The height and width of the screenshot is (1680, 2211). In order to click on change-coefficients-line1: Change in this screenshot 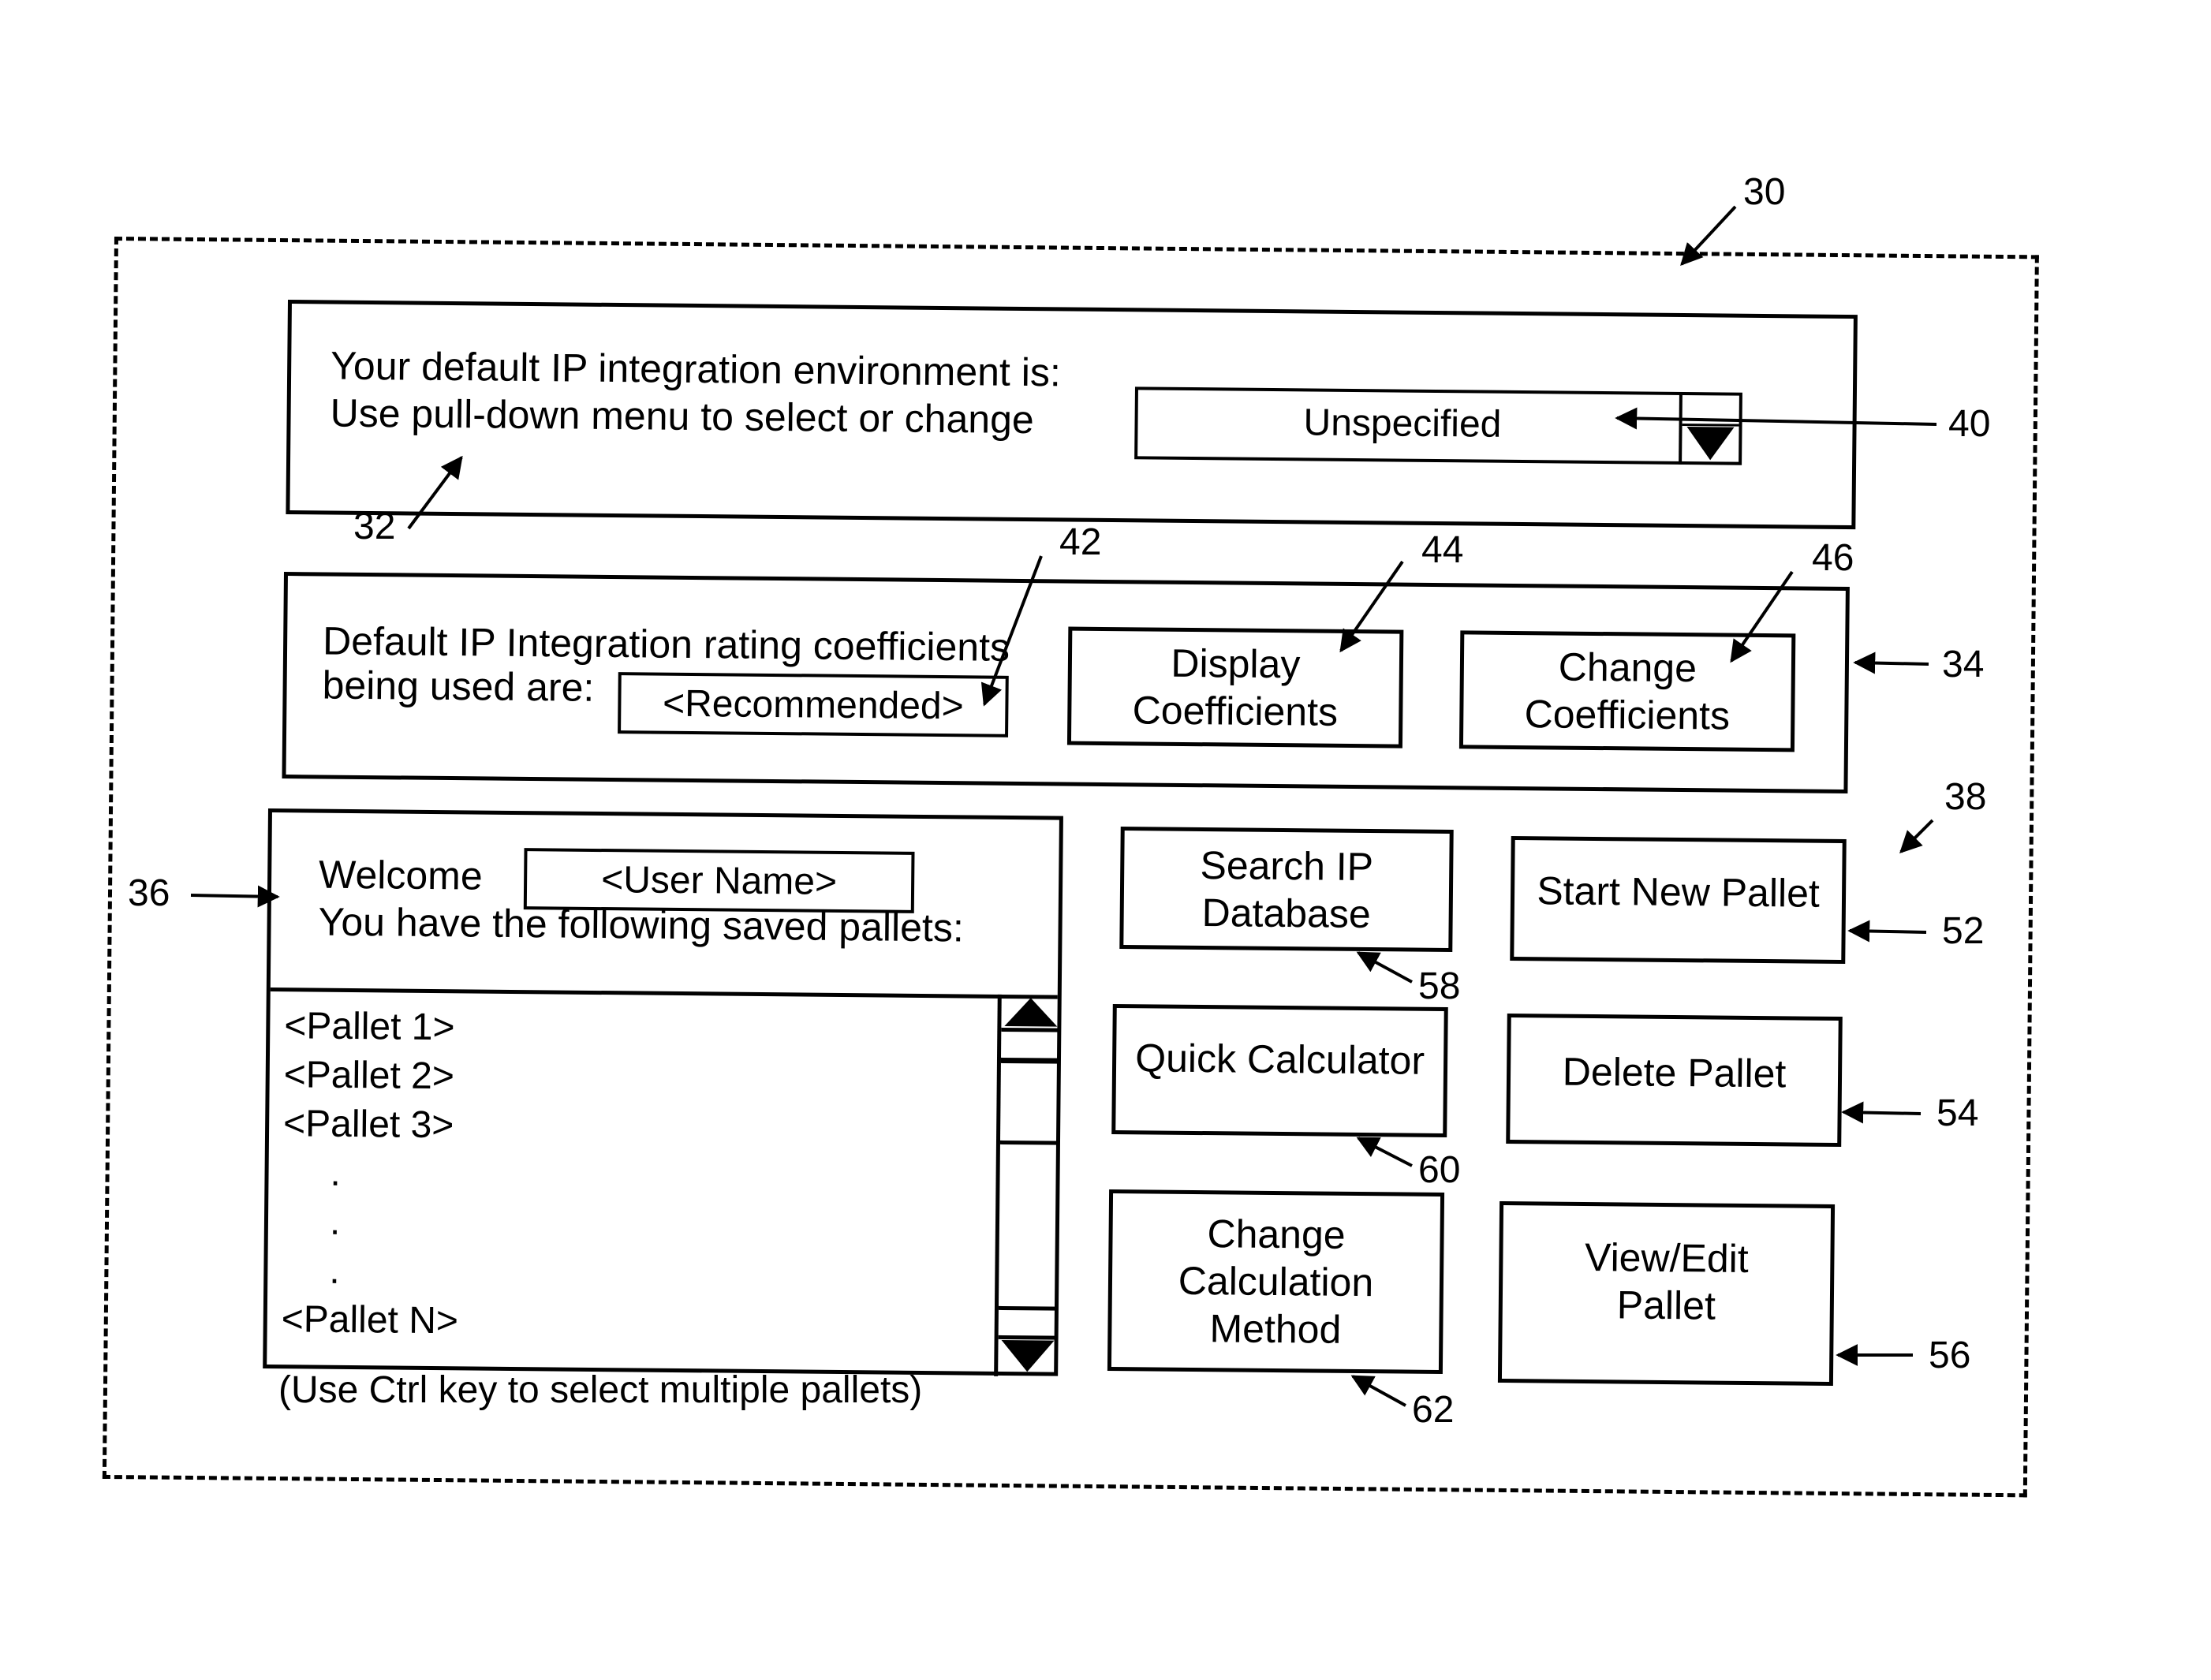, I will do `click(1627, 667)`.